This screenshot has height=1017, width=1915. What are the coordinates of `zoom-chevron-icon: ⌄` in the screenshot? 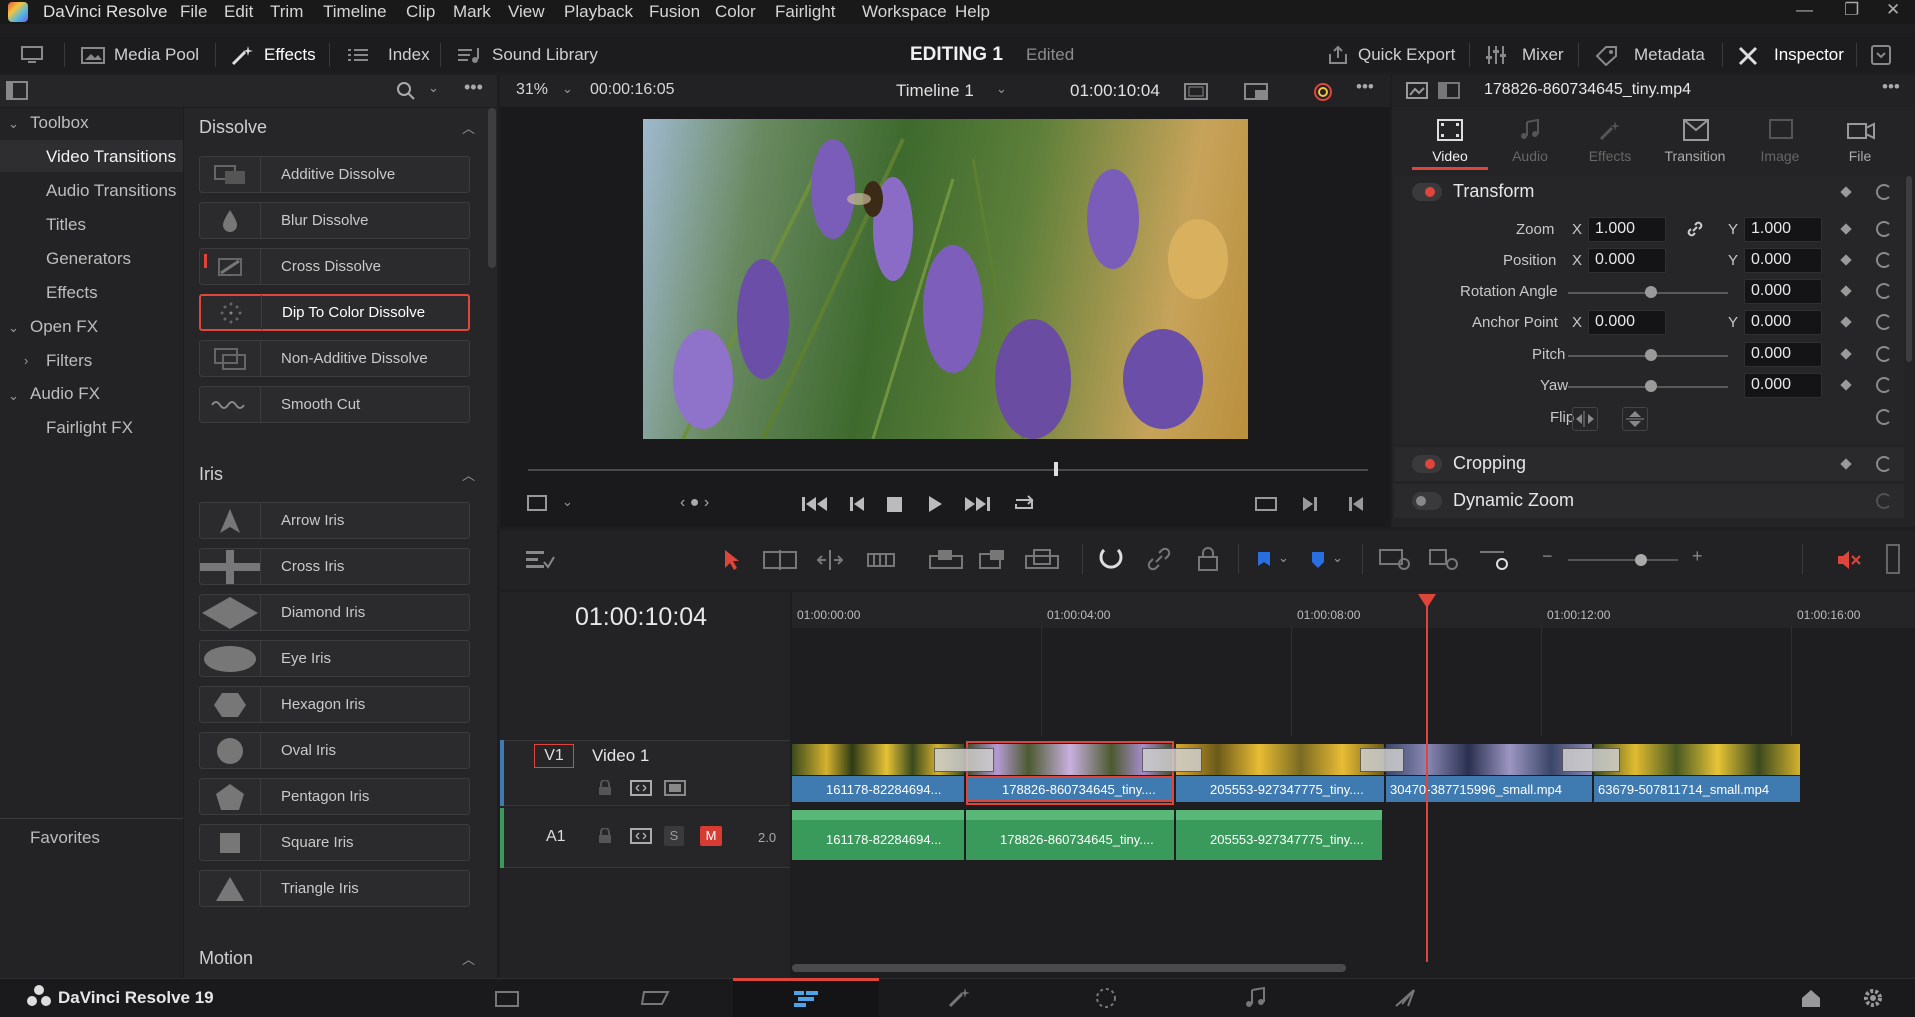 It's located at (567, 89).